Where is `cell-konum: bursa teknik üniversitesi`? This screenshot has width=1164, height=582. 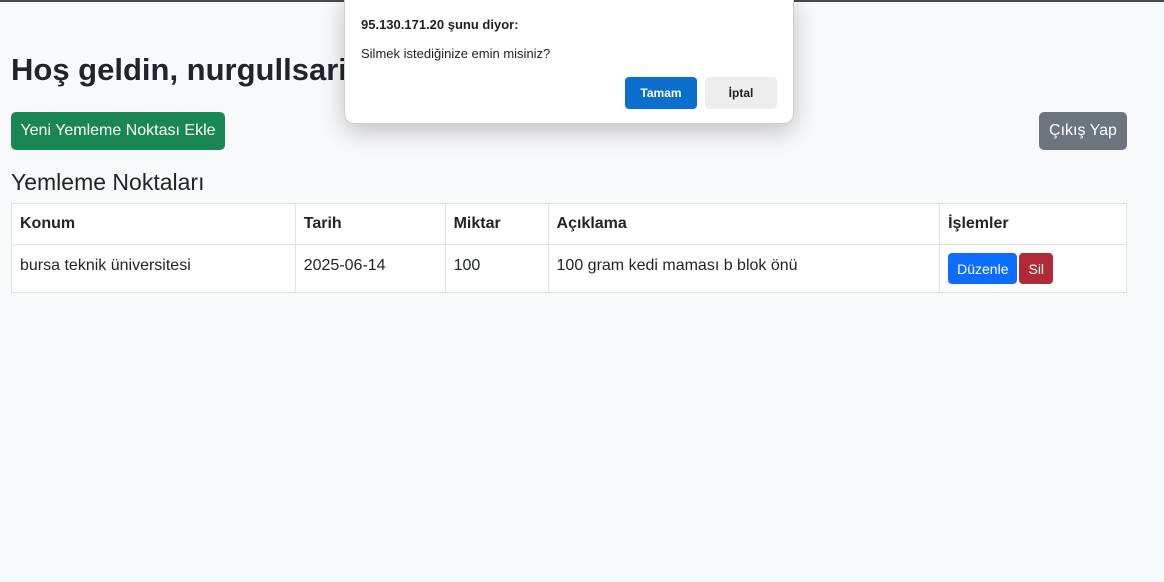
cell-konum: bursa teknik üniversitesi is located at coordinates (153, 268).